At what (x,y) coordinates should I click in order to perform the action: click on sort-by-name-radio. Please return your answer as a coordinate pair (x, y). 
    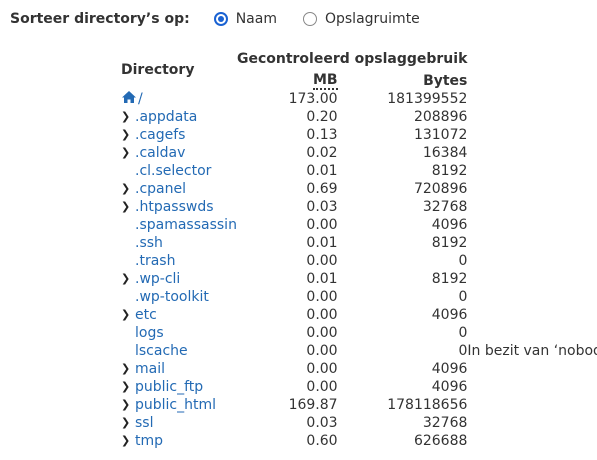
    Looking at the image, I should click on (220, 19).